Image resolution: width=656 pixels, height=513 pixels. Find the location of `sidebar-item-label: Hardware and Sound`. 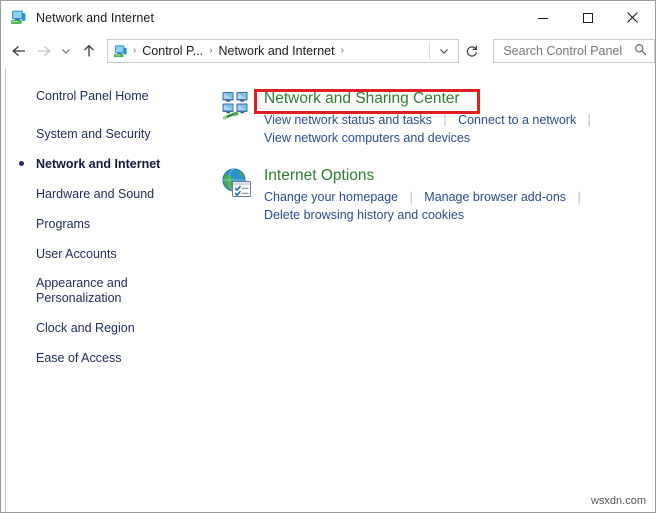

sidebar-item-label: Hardware and Sound is located at coordinates (95, 194).